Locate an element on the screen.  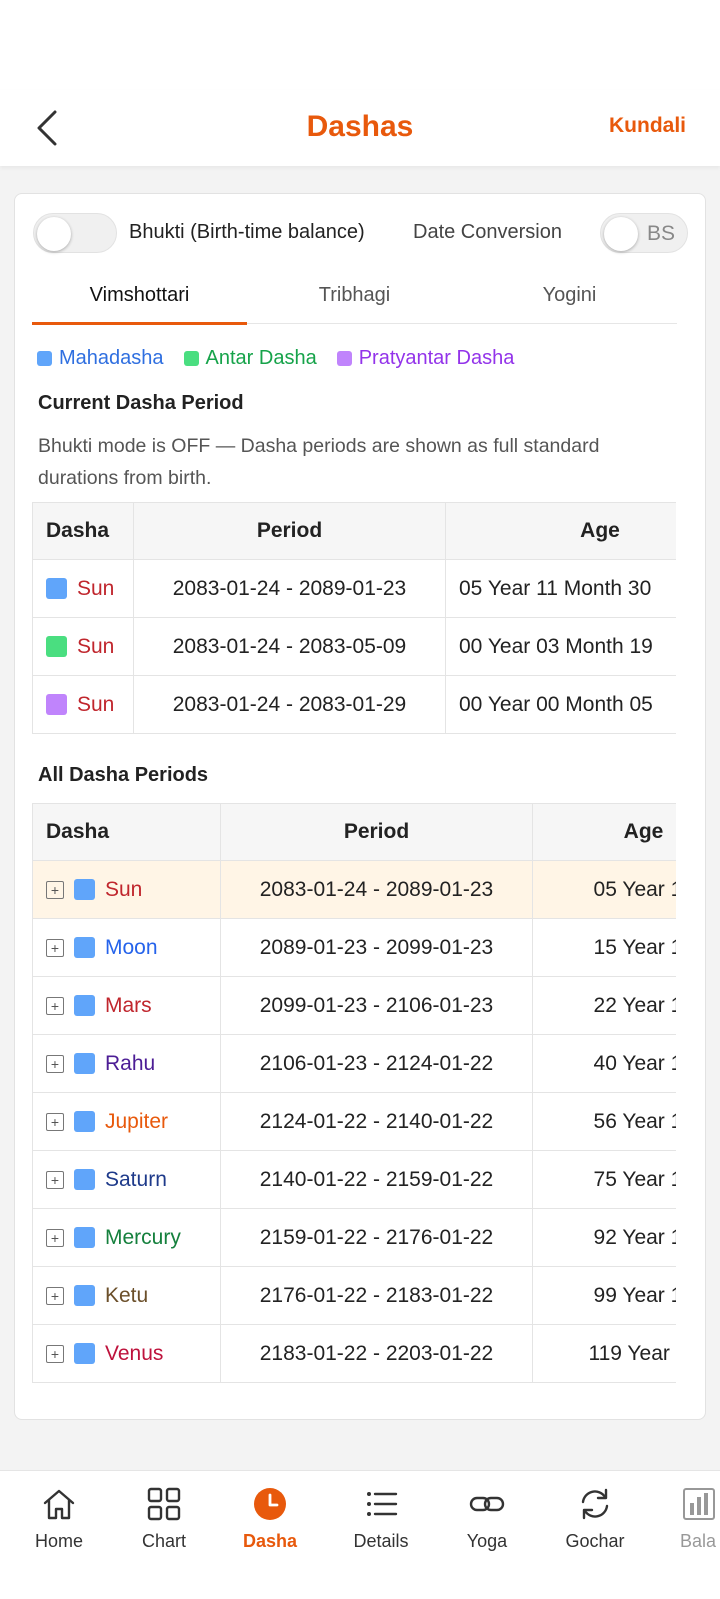
age-cell: 99 Year 11 is located at coordinates (604, 1295).